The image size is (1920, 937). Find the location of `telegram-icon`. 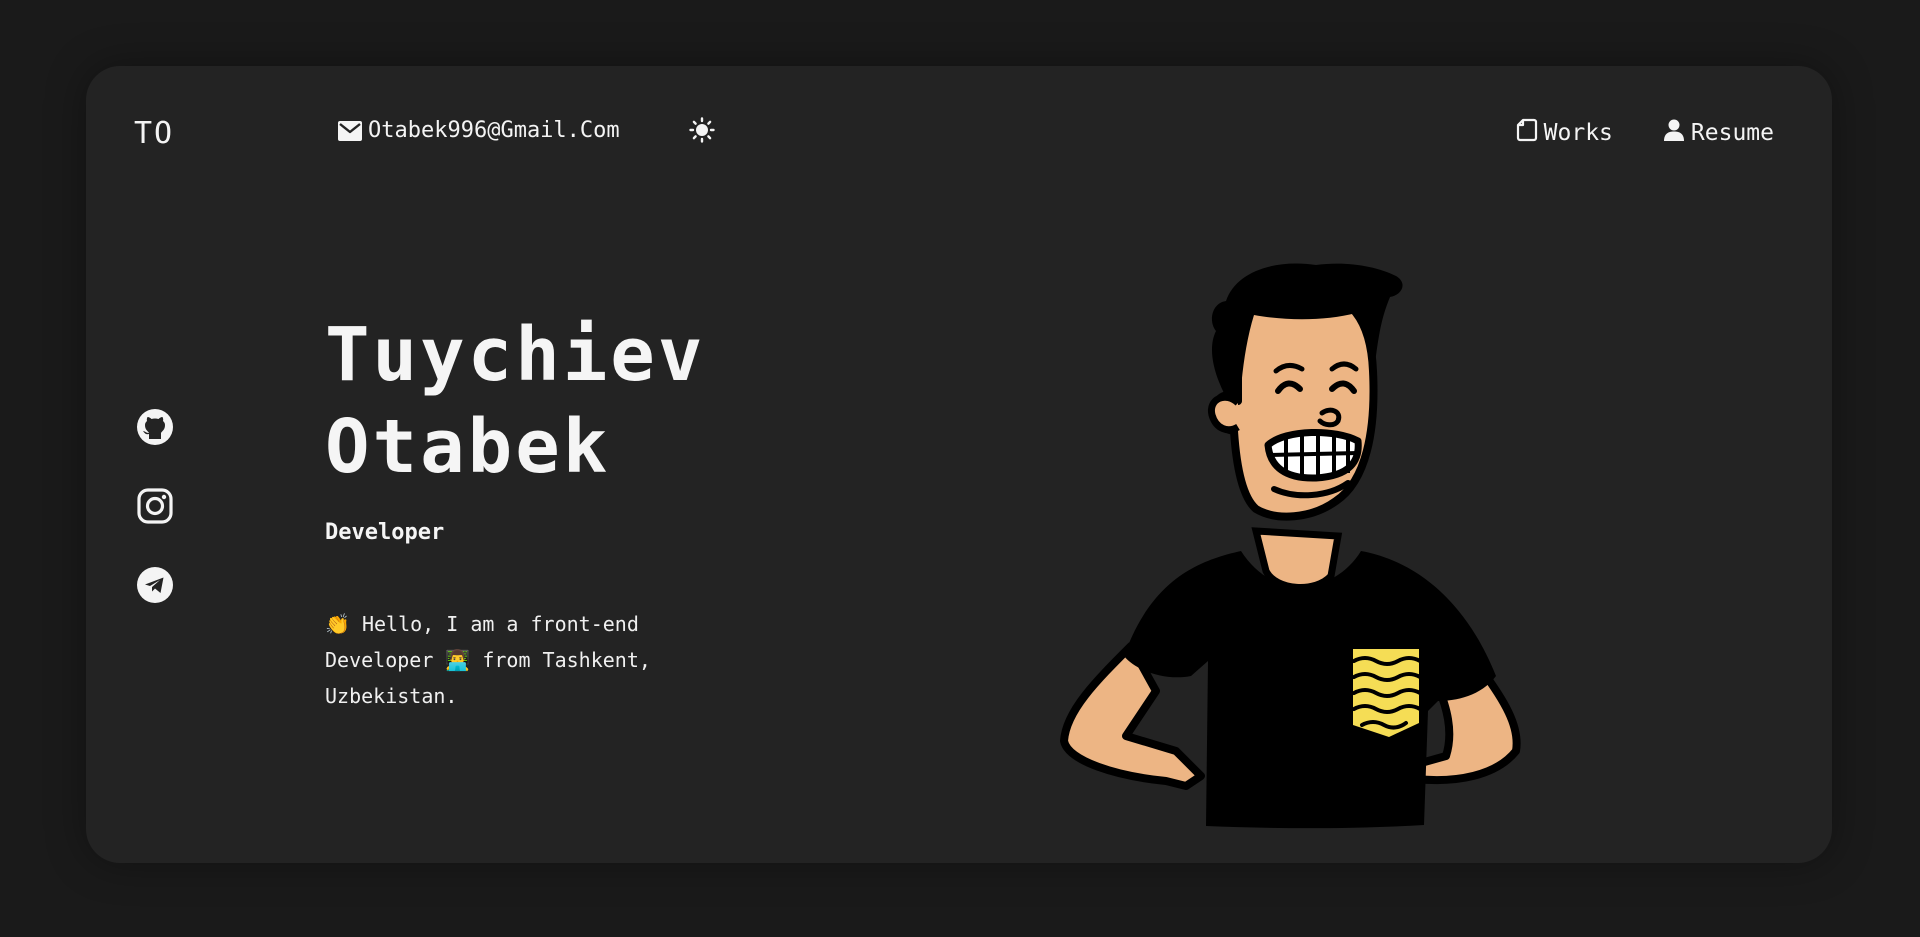

telegram-icon is located at coordinates (155, 587).